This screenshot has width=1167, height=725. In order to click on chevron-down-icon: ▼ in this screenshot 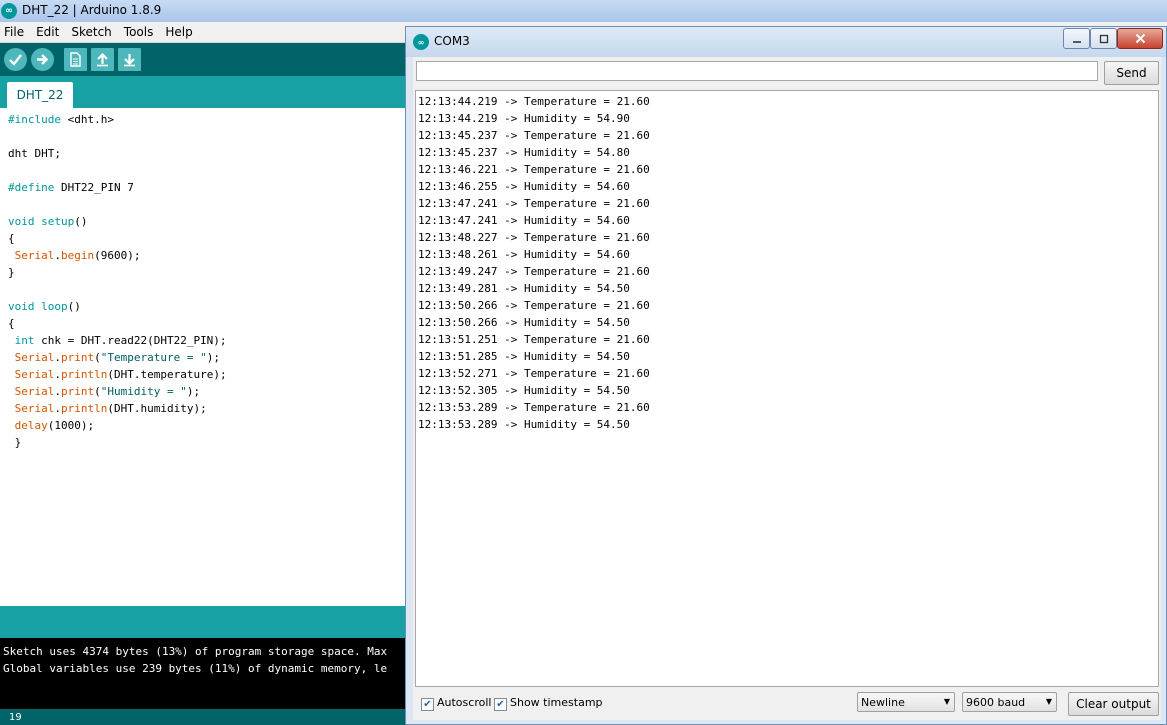, I will do `click(1048, 701)`.